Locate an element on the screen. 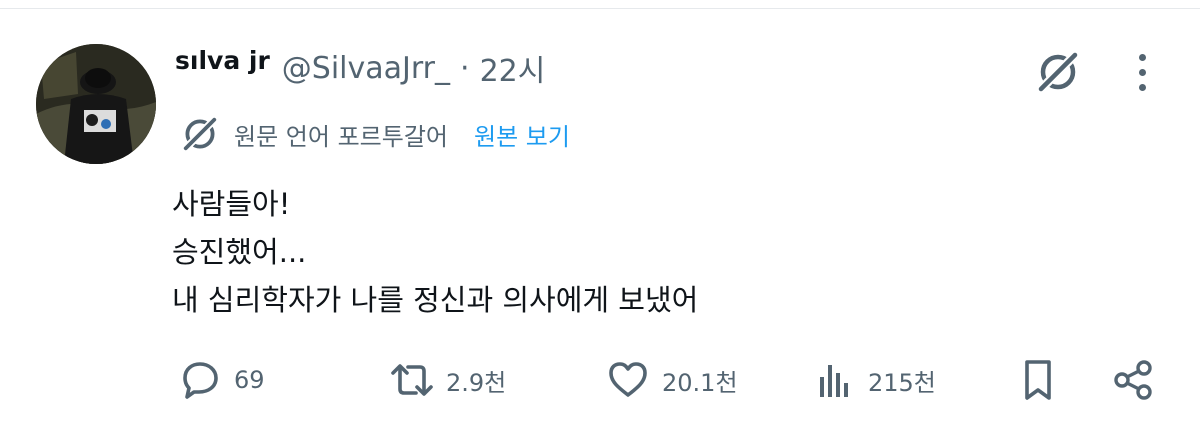 The width and height of the screenshot is (1200, 435). grok-button is located at coordinates (1058, 72).